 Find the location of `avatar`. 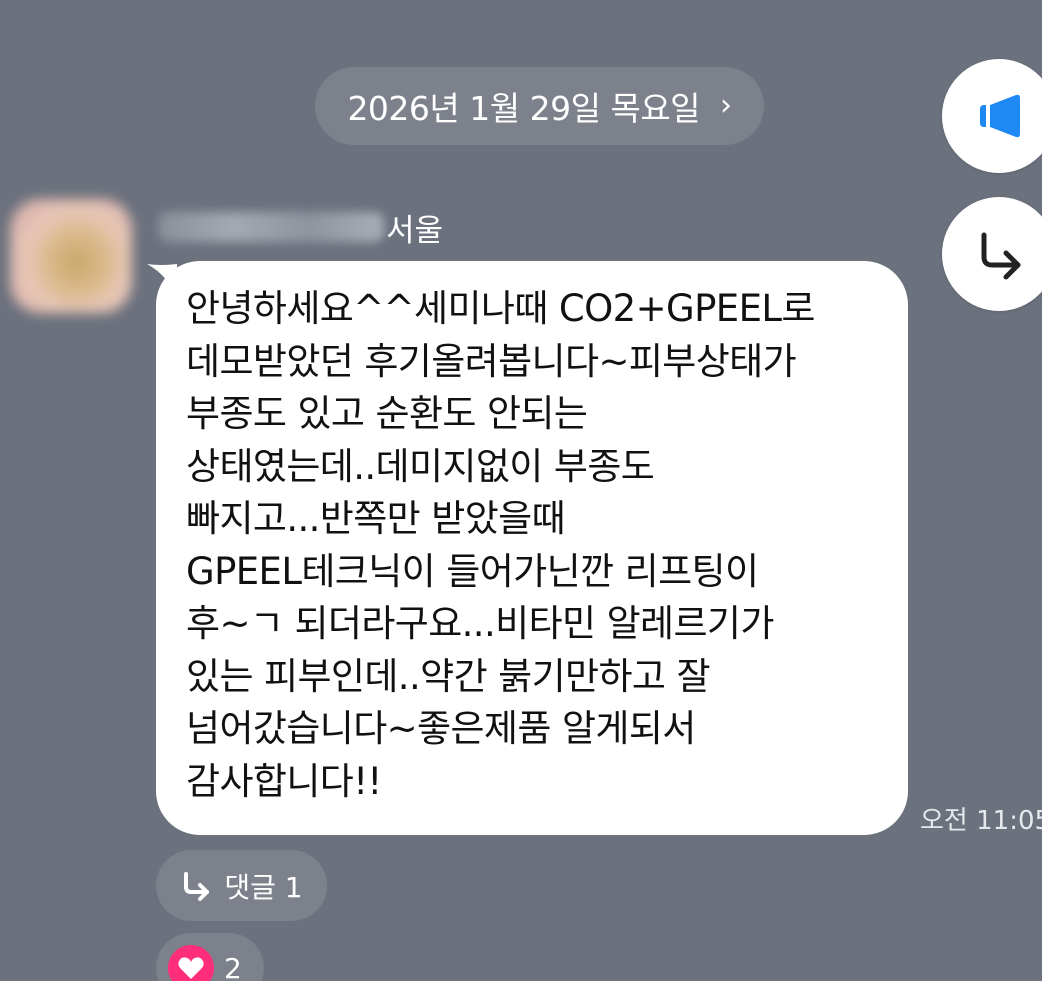

avatar is located at coordinates (71, 256).